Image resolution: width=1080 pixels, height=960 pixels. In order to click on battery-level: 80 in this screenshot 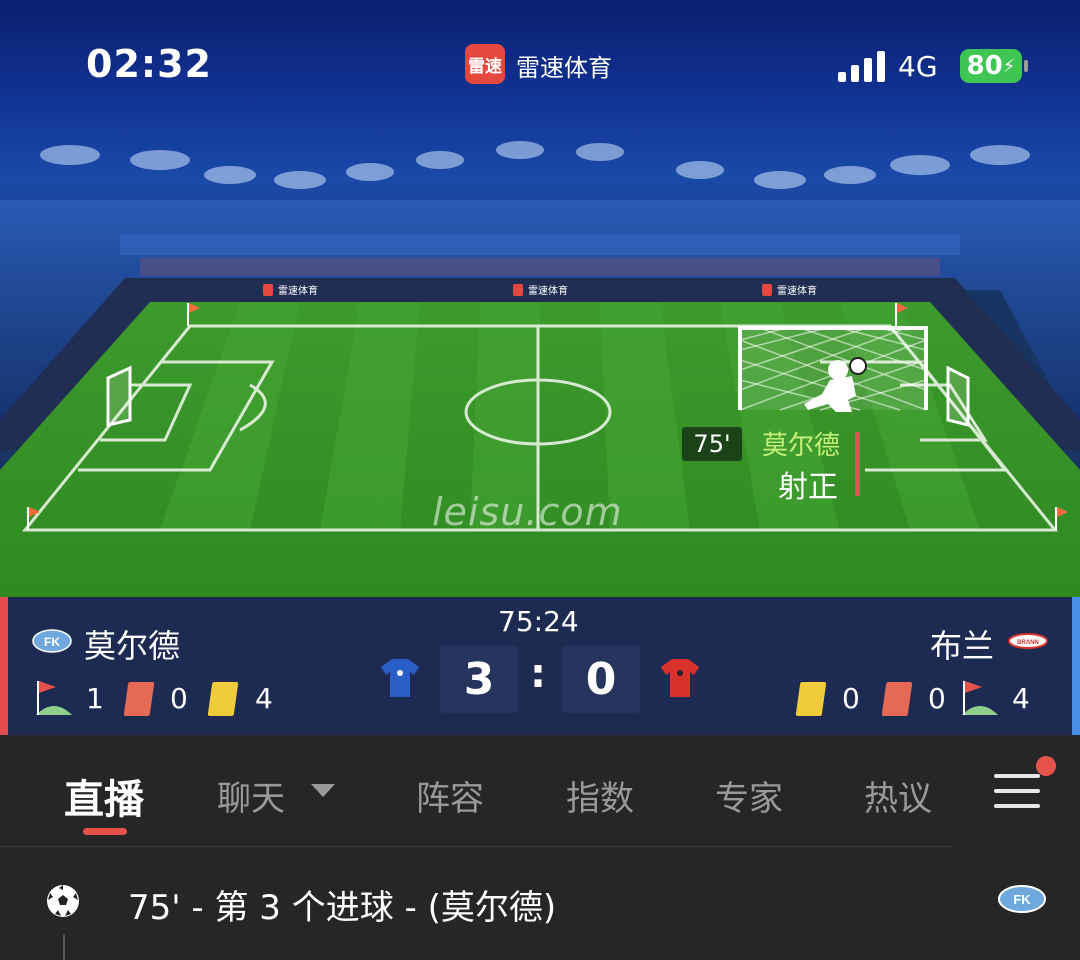, I will do `click(984, 66)`.